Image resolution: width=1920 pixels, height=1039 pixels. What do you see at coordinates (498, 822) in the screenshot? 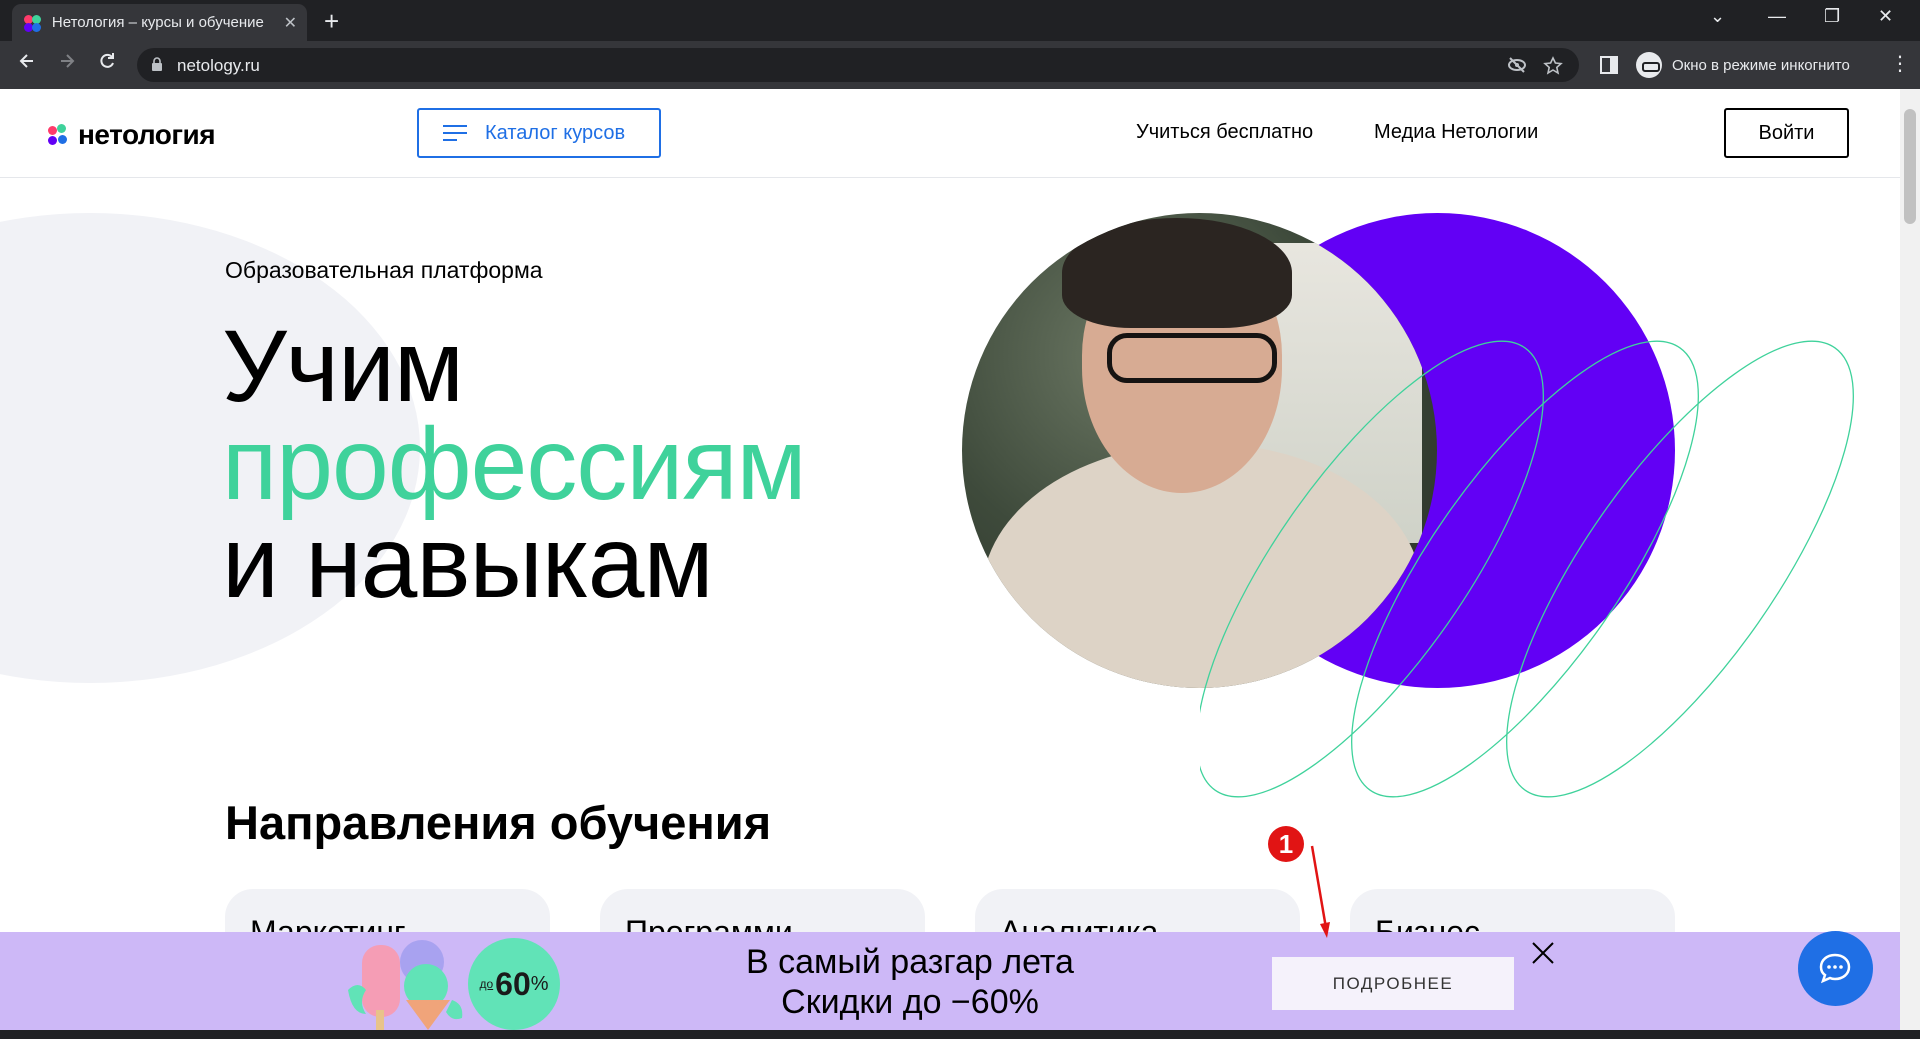
I see `directions-title: Направления обучения` at bounding box center [498, 822].